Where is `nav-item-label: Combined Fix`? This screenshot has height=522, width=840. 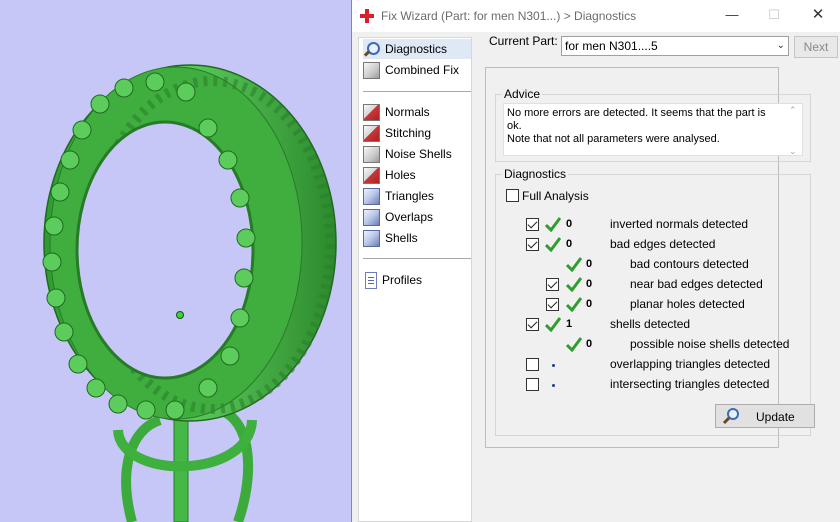 nav-item-label: Combined Fix is located at coordinates (422, 70).